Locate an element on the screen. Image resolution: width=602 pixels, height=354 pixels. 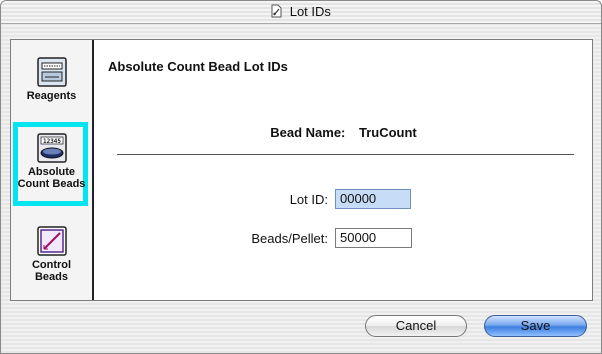
document-icon is located at coordinates (276, 11).